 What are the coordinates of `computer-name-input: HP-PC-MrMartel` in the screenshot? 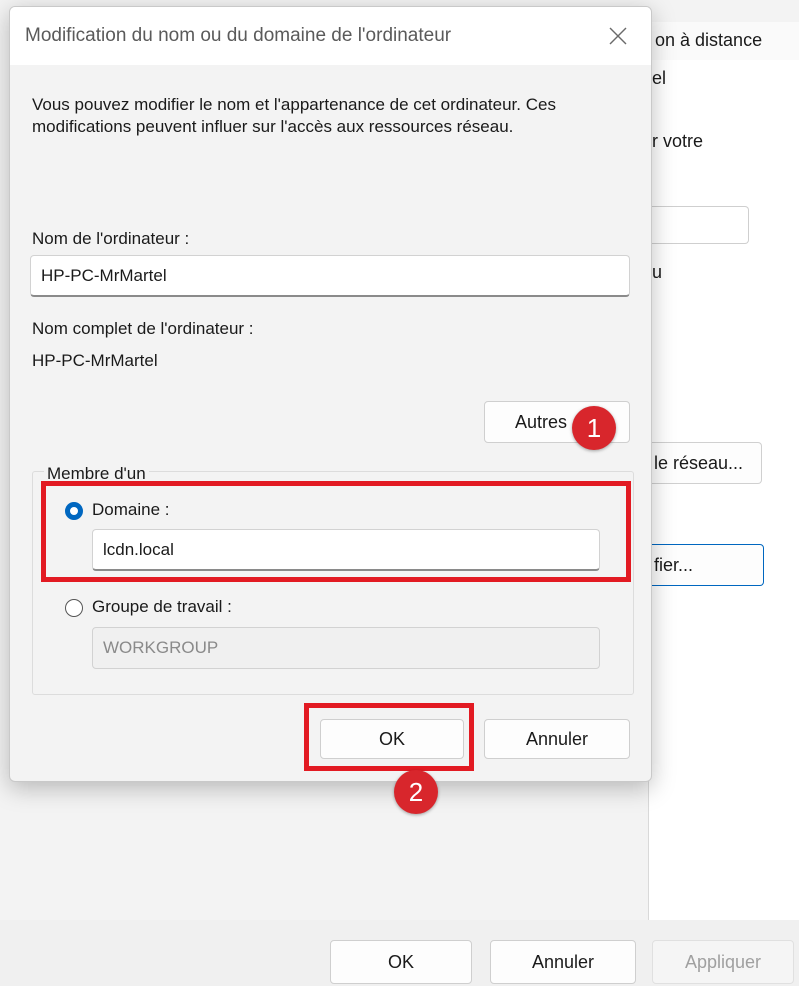 It's located at (330, 276).